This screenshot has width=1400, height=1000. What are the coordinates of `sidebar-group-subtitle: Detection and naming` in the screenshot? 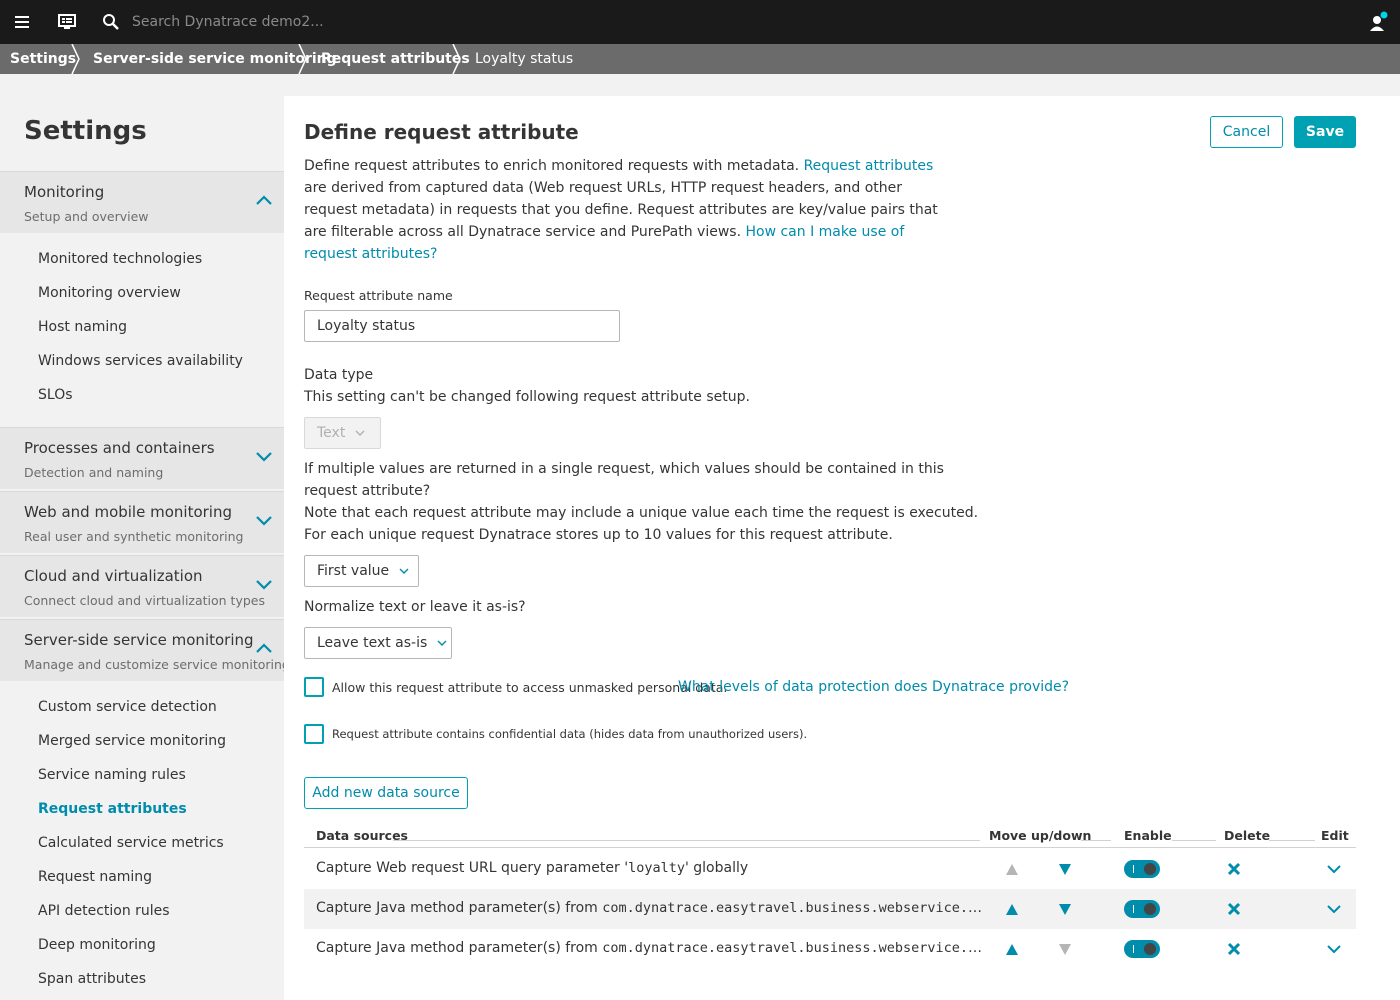 It's located at (94, 472).